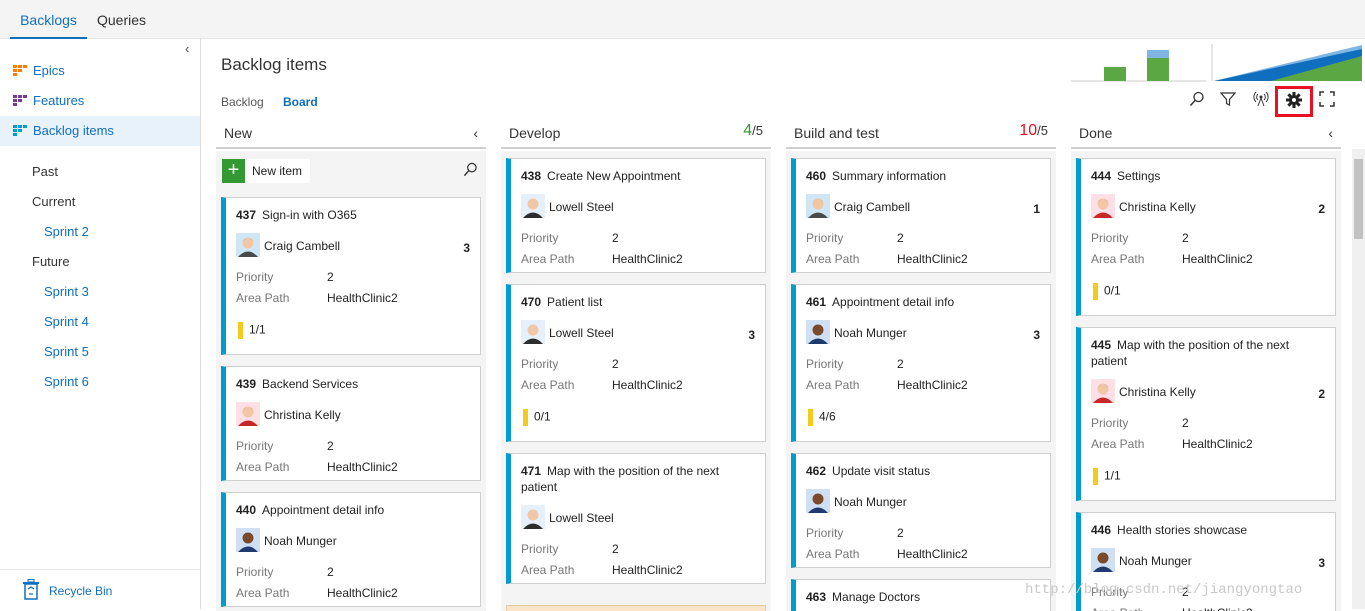  Describe the element at coordinates (187, 48) in the screenshot. I see `collapse-sidebar-chevron-icon: ‹` at that location.